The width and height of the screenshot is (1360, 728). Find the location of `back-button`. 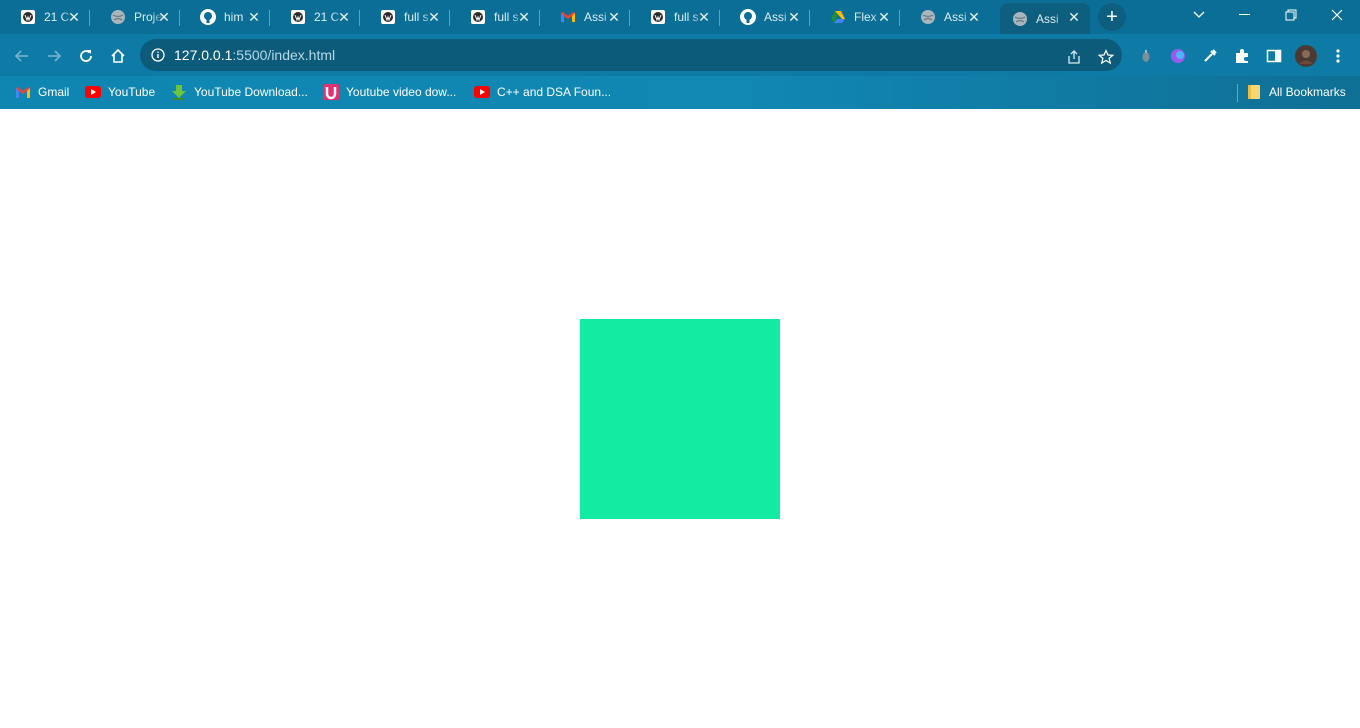

back-button is located at coordinates (22, 56).